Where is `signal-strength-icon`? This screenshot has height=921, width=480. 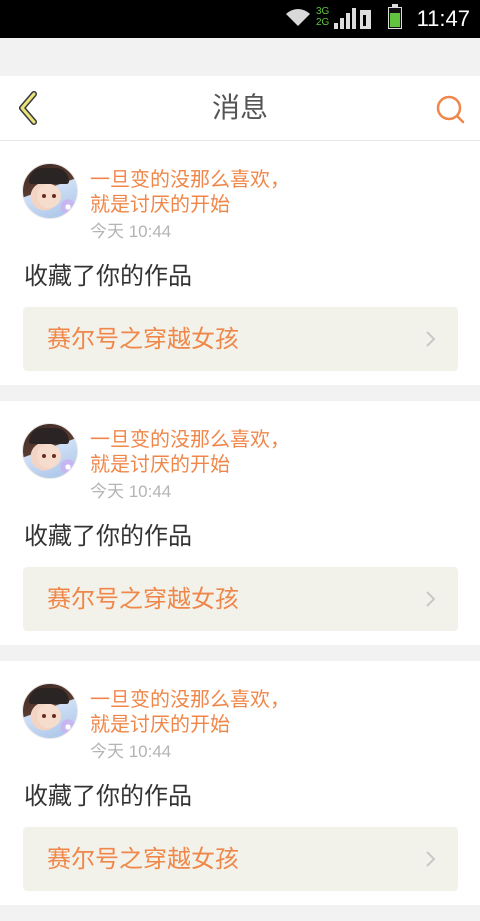
signal-strength-icon is located at coordinates (352, 18).